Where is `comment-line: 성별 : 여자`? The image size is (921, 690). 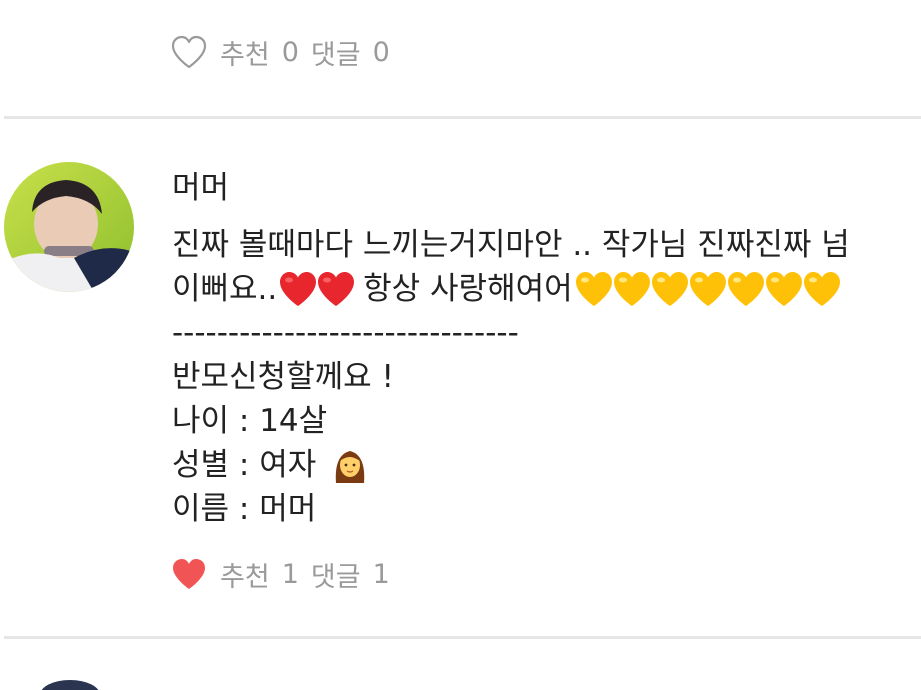 comment-line: 성별 : 여자 is located at coordinates (542, 465).